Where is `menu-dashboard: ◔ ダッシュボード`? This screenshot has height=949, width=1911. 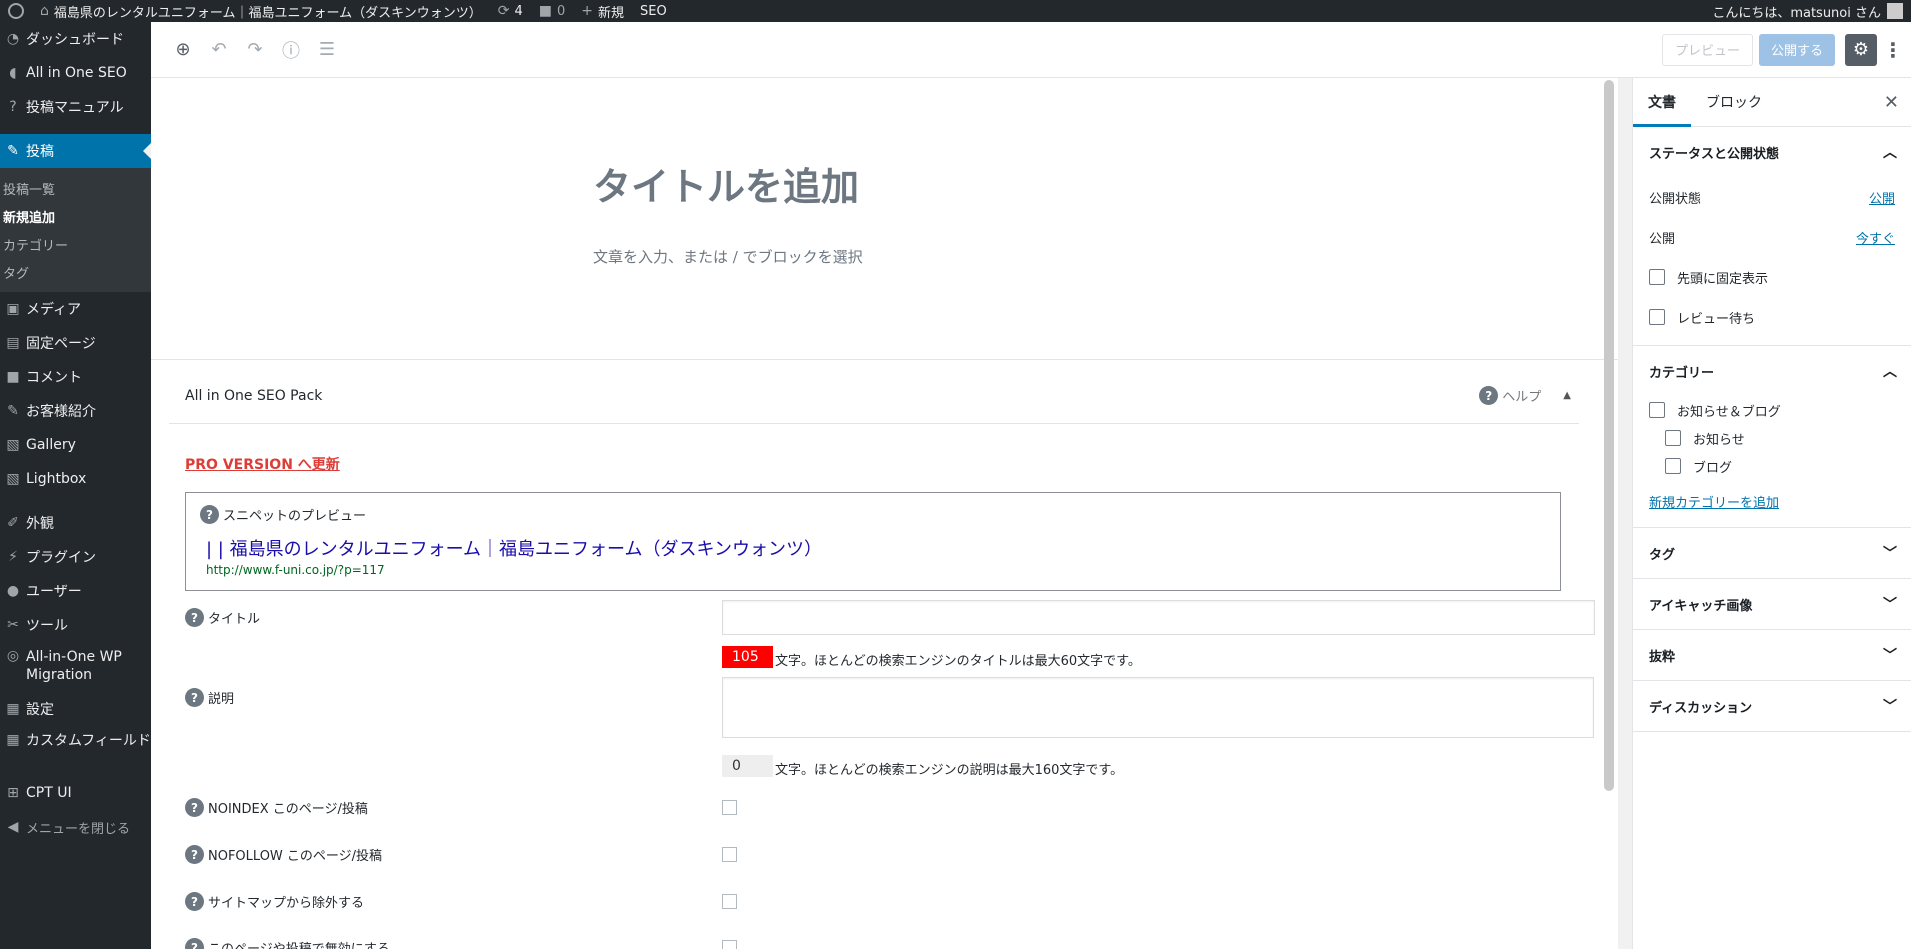 menu-dashboard: ◔ ダッシュボード is located at coordinates (75, 39).